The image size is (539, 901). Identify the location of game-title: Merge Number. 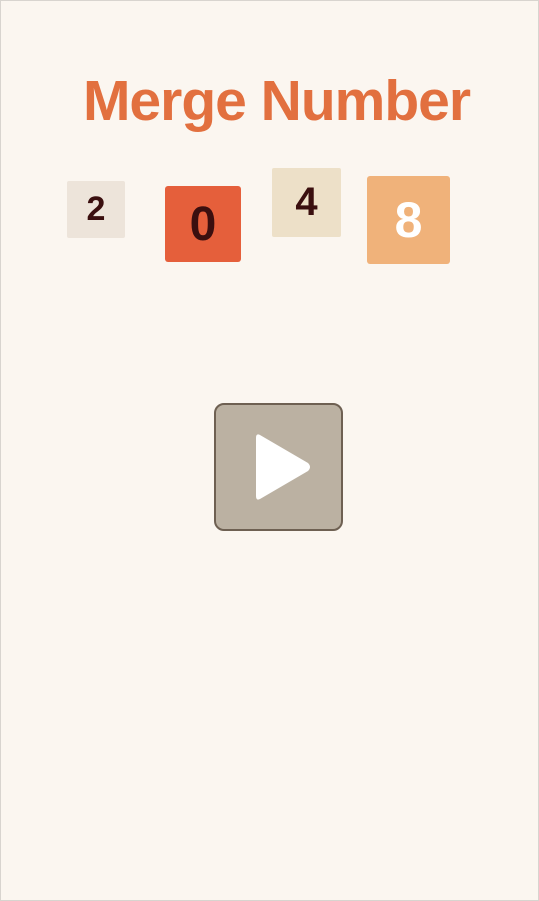
(276, 101).